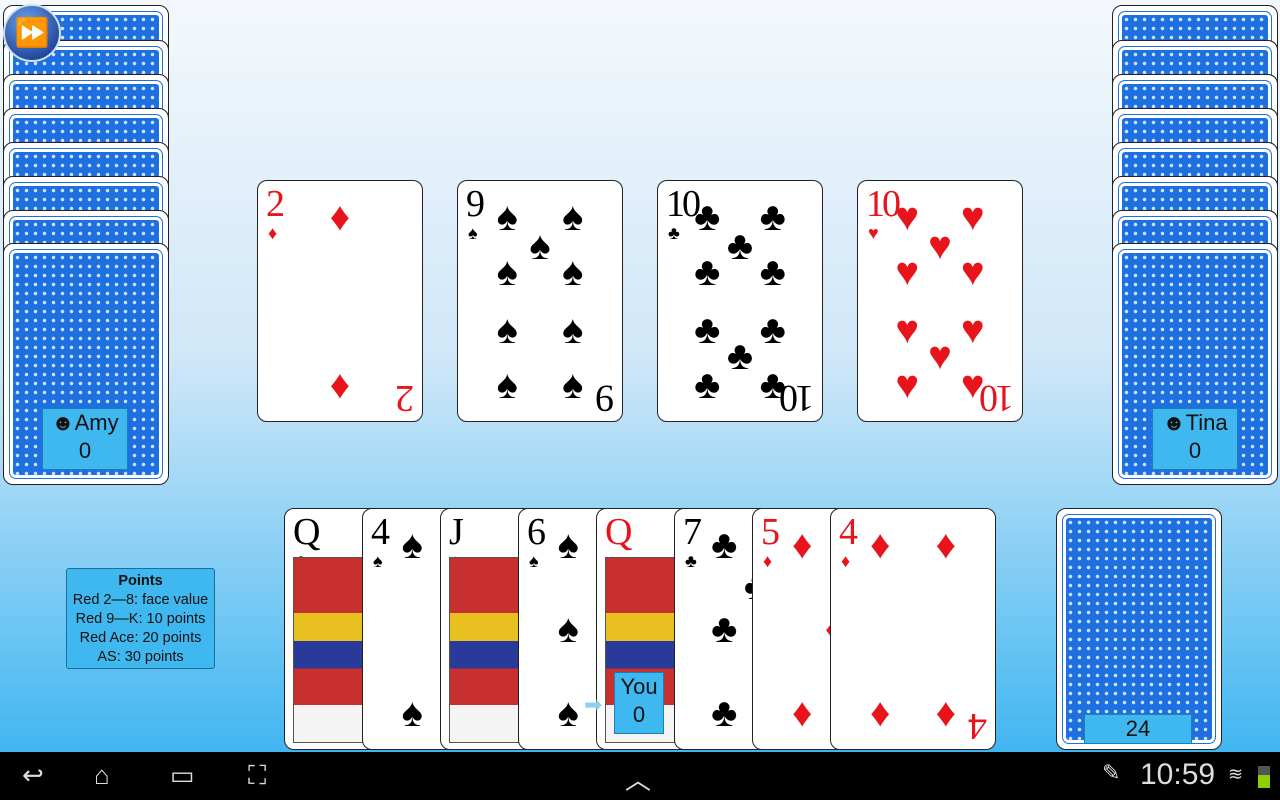 The image size is (1280, 800). Describe the element at coordinates (740, 301) in the screenshot. I see `card-10-♣: 10 ♣ ♣ ♣ ♣ ♣ ♣ ♣ ♣ ♣ ♣ ♣ 10` at that location.